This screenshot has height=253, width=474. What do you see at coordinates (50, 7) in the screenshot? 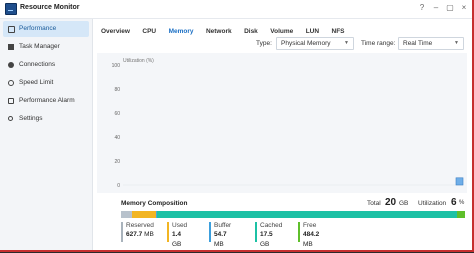
I see `window-title: Resource Monitor` at bounding box center [50, 7].